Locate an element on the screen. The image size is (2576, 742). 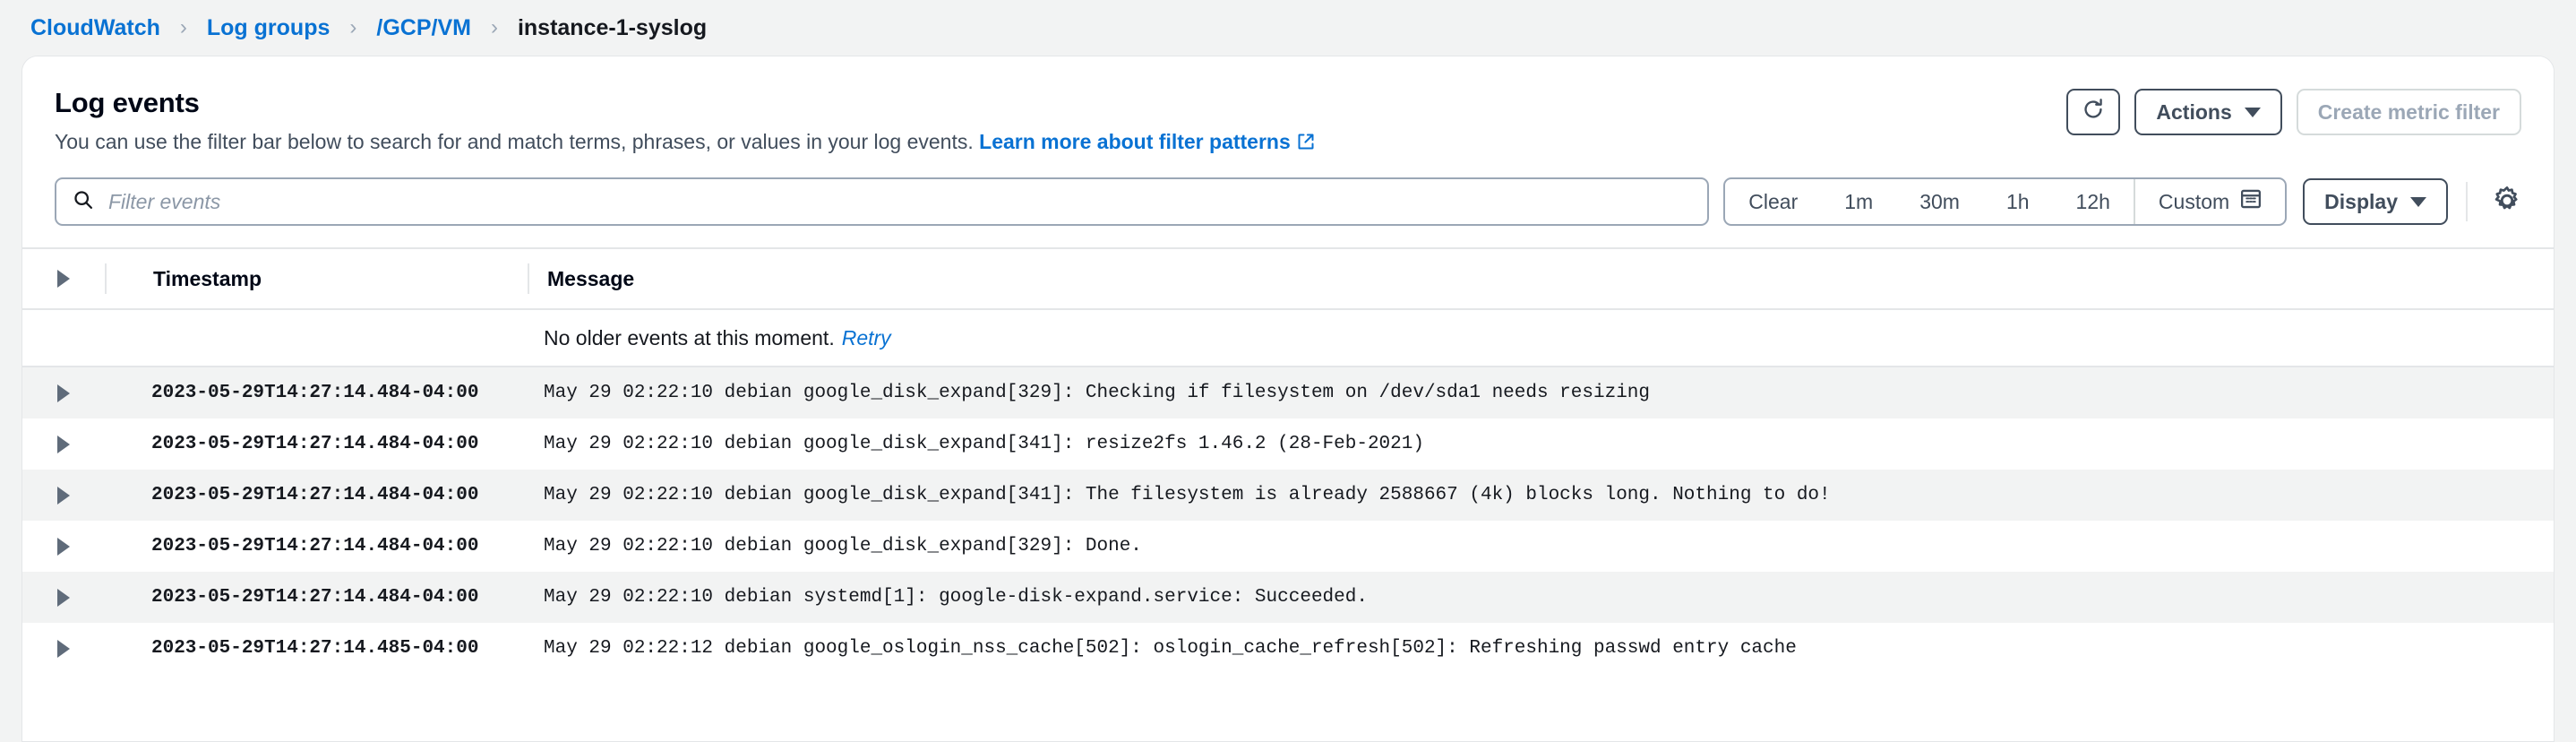
refresh-icon is located at coordinates (2093, 112).